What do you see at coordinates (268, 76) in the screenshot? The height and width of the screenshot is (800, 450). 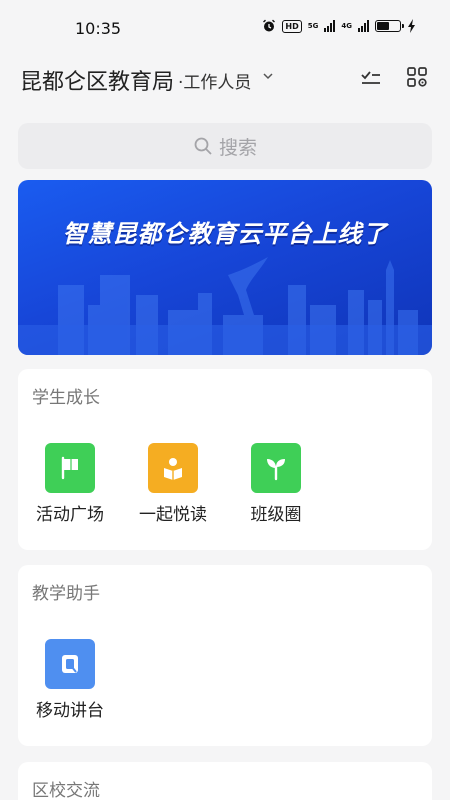 I see `chevron-down-icon` at bounding box center [268, 76].